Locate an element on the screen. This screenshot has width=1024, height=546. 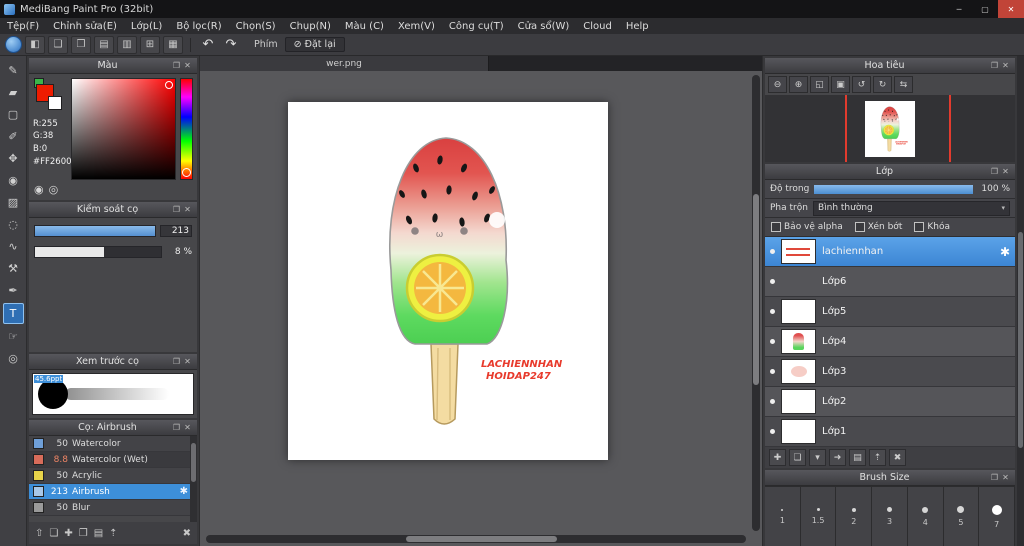
menu-help: Help is located at coordinates (637, 26).